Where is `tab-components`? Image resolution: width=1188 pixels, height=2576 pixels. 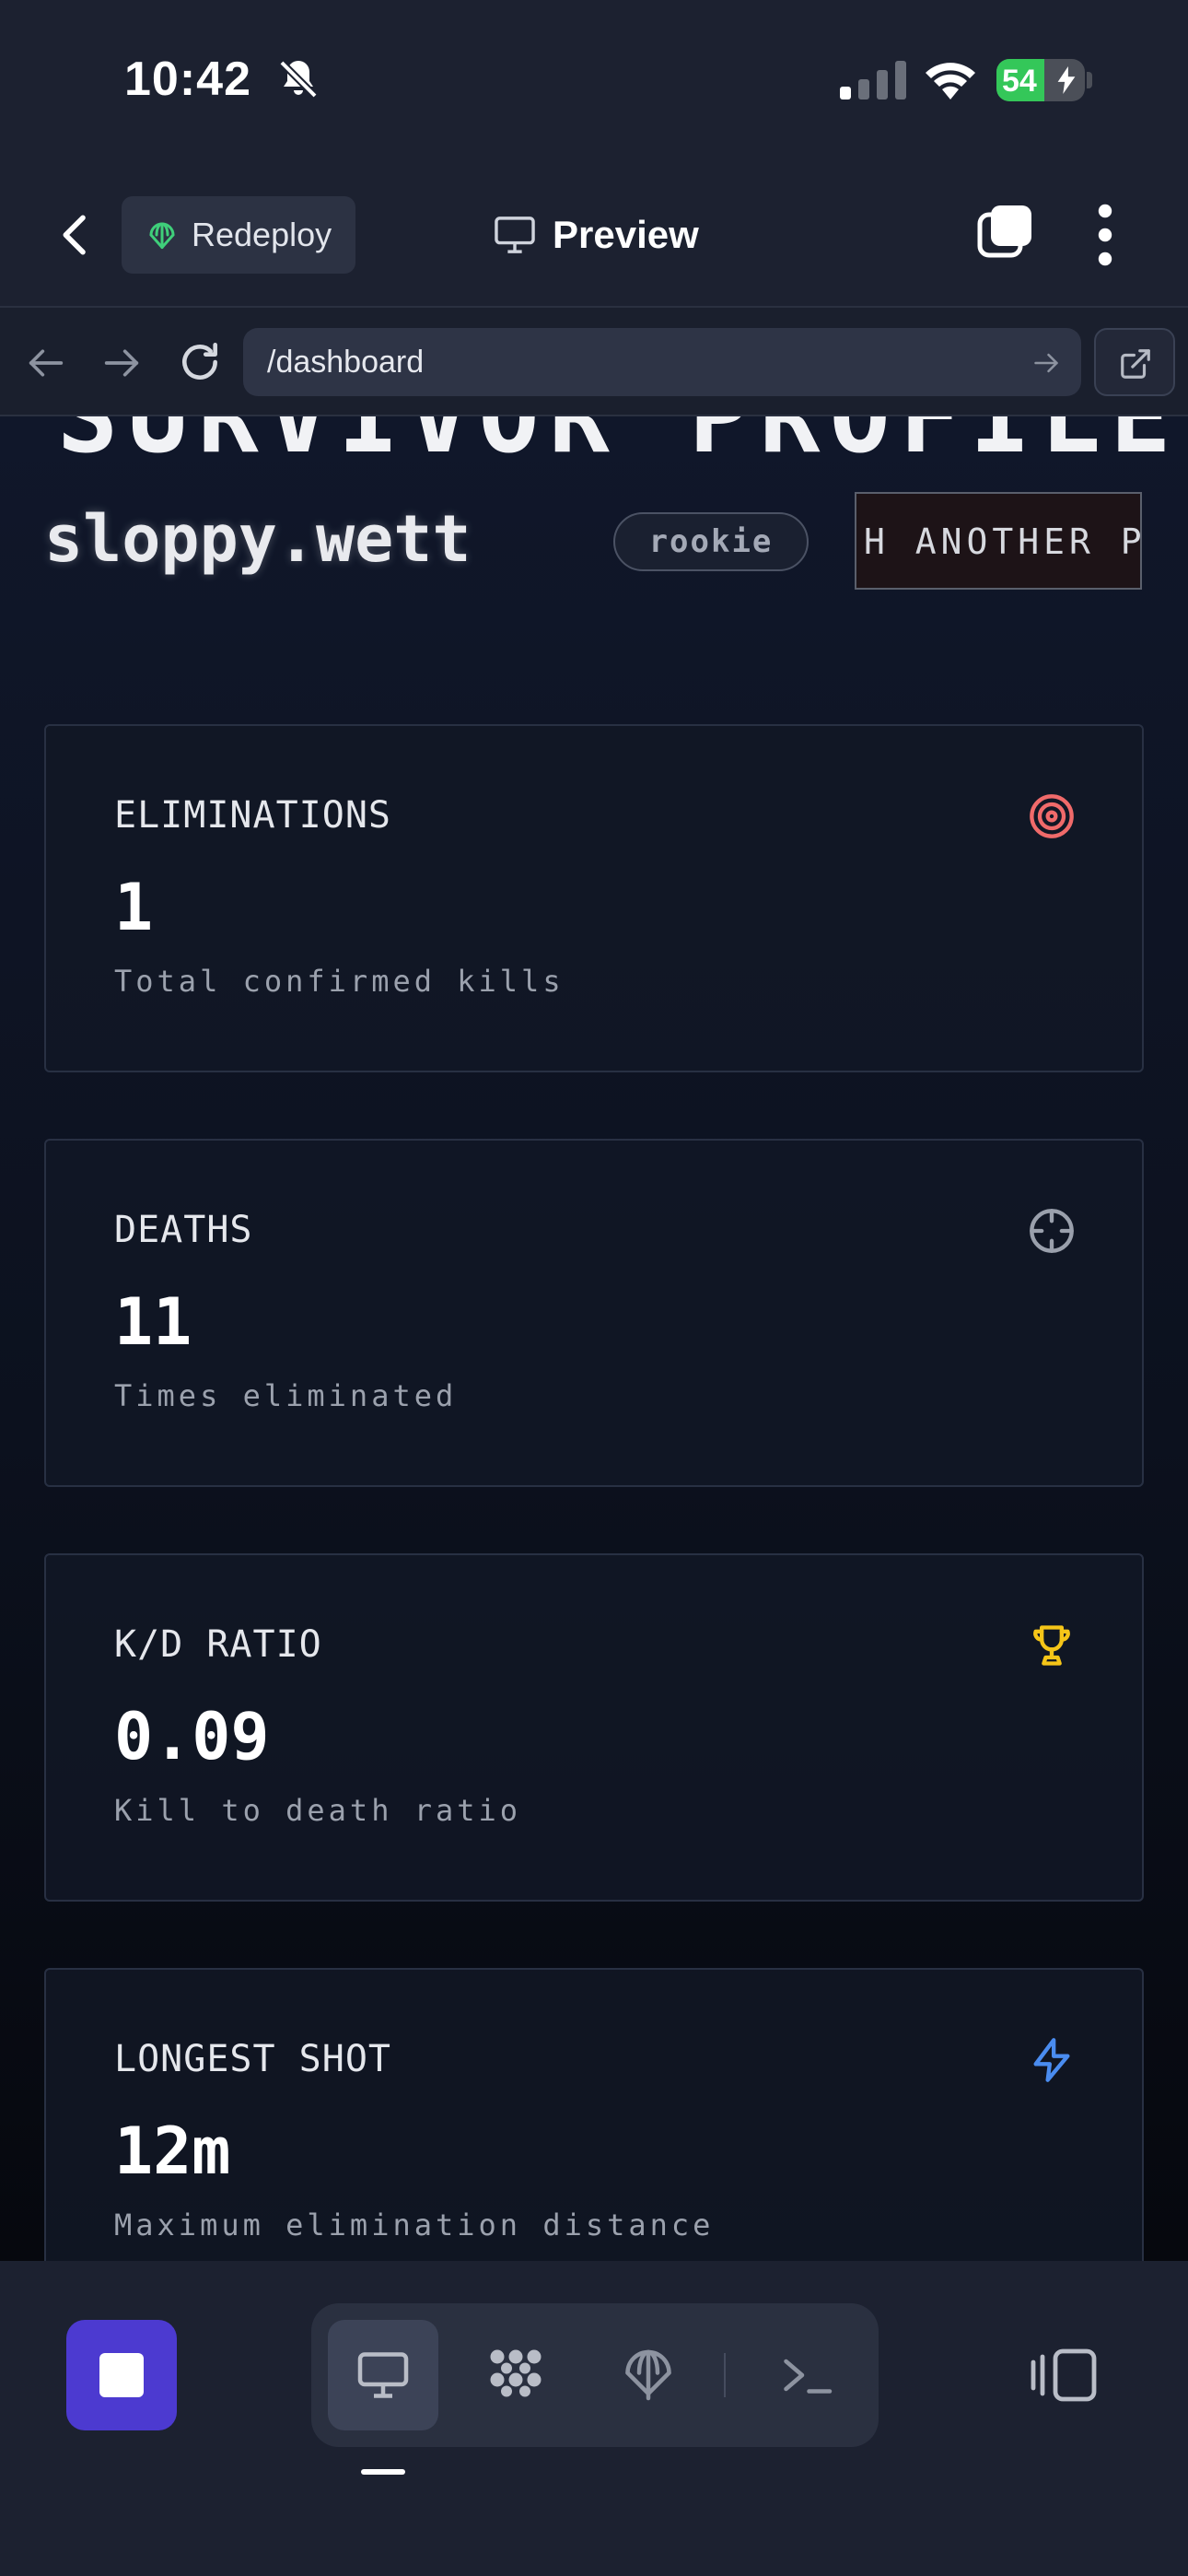
tab-components is located at coordinates (515, 2375).